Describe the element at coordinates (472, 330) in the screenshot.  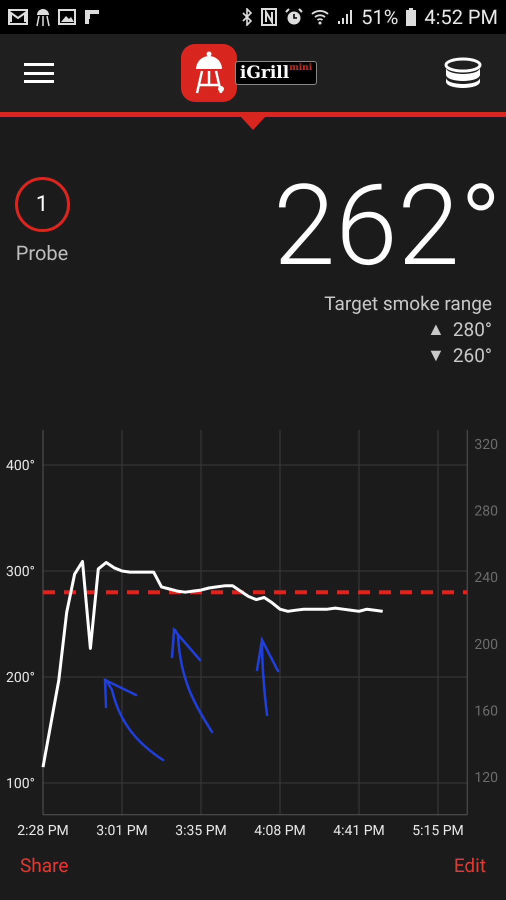
I see `target-high: 280°` at that location.